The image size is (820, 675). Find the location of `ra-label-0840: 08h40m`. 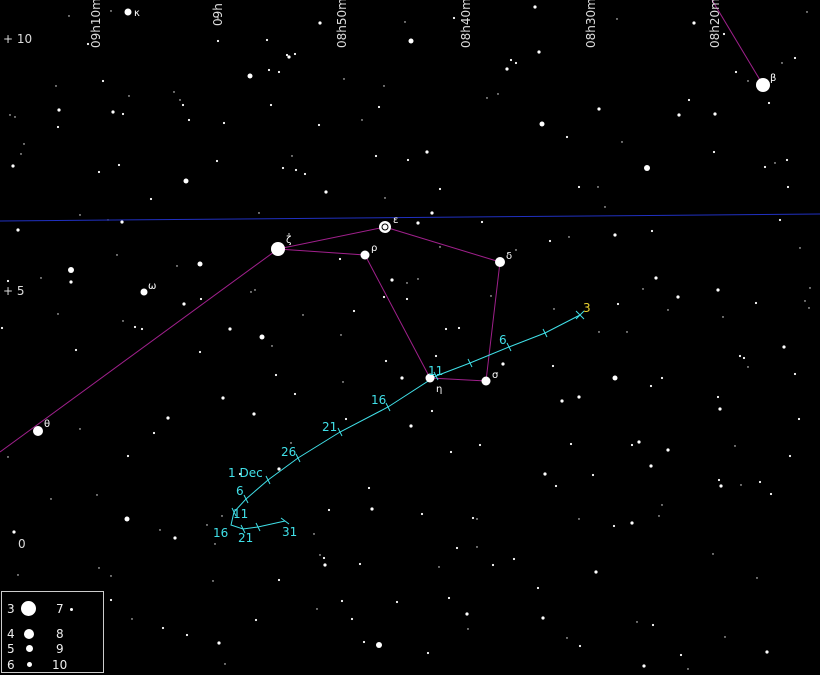

ra-label-0840: 08h40m is located at coordinates (466, 24).